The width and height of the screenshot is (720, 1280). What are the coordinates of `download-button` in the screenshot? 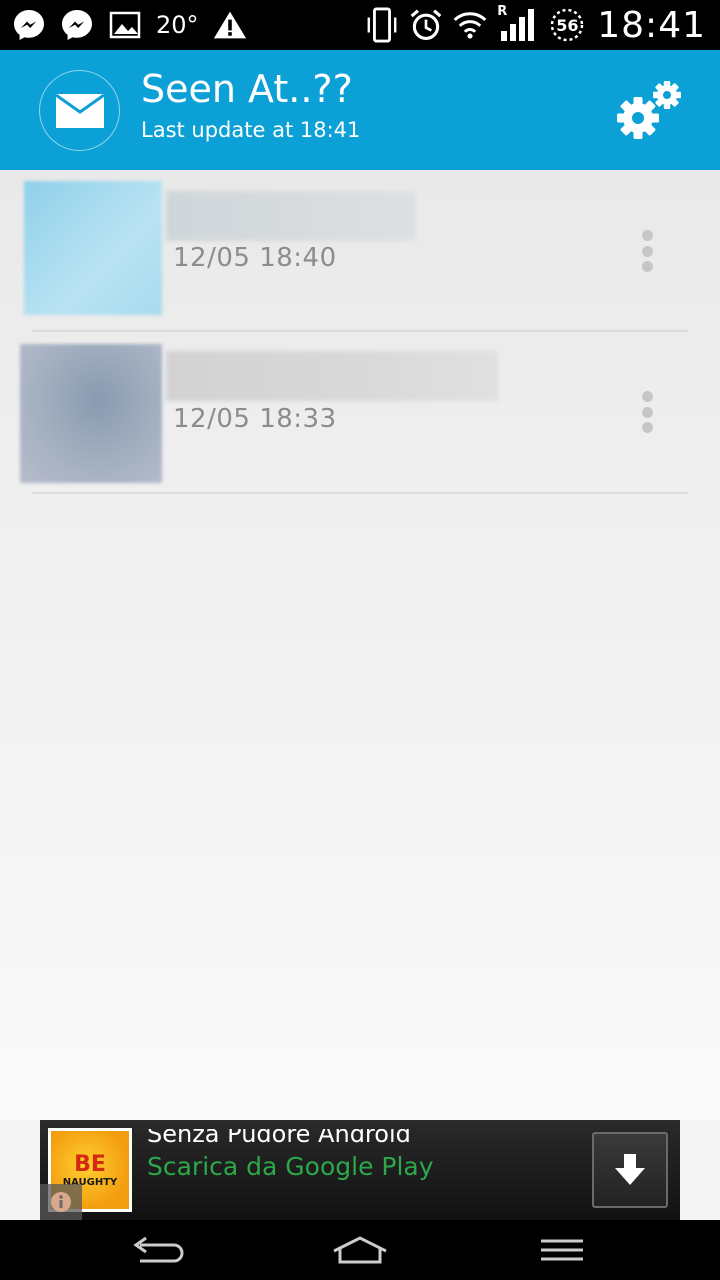 It's located at (630, 1170).